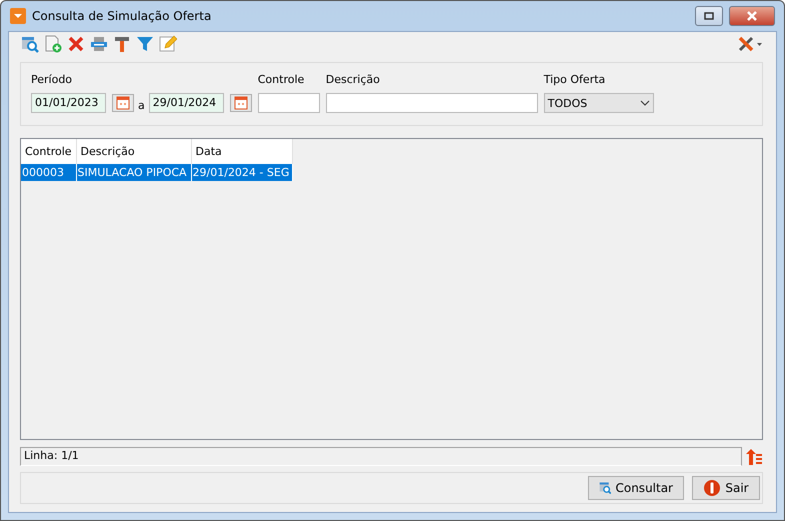  Describe the element at coordinates (134, 172) in the screenshot. I see `table-cell: SIMULACAO PIPOCA` at that location.